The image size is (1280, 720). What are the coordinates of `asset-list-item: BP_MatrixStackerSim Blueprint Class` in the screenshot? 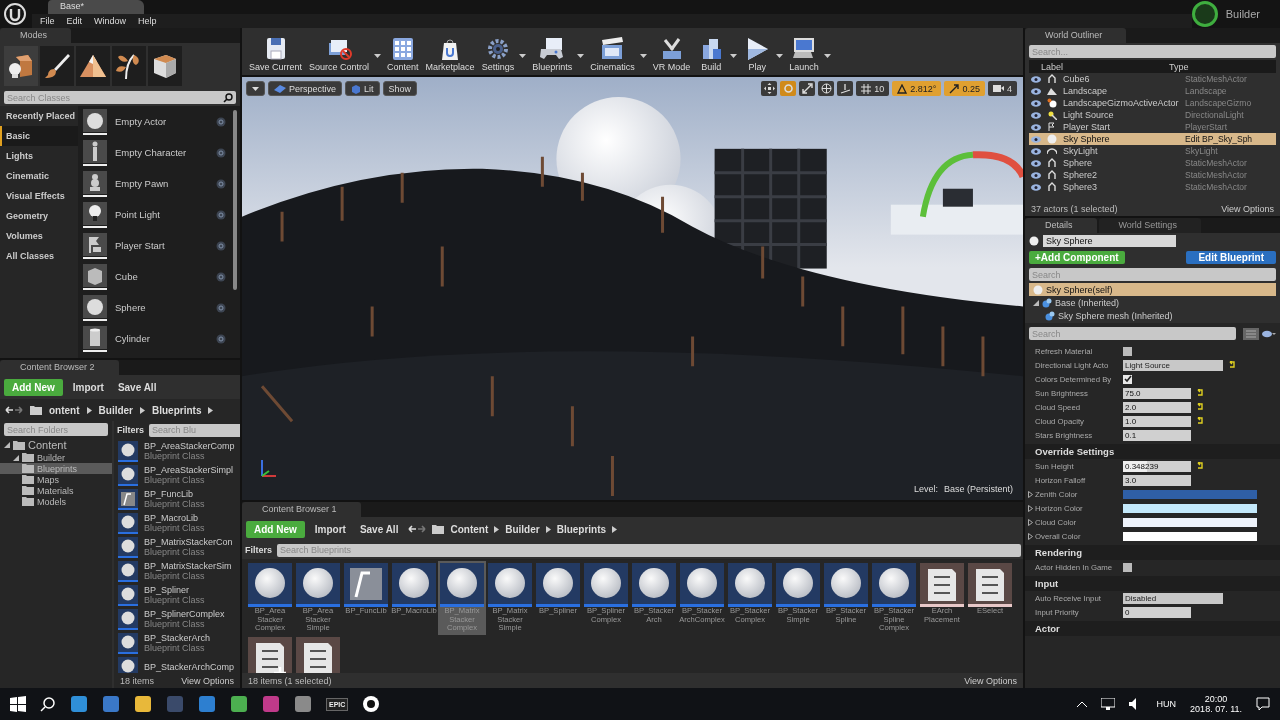 It's located at (177, 571).